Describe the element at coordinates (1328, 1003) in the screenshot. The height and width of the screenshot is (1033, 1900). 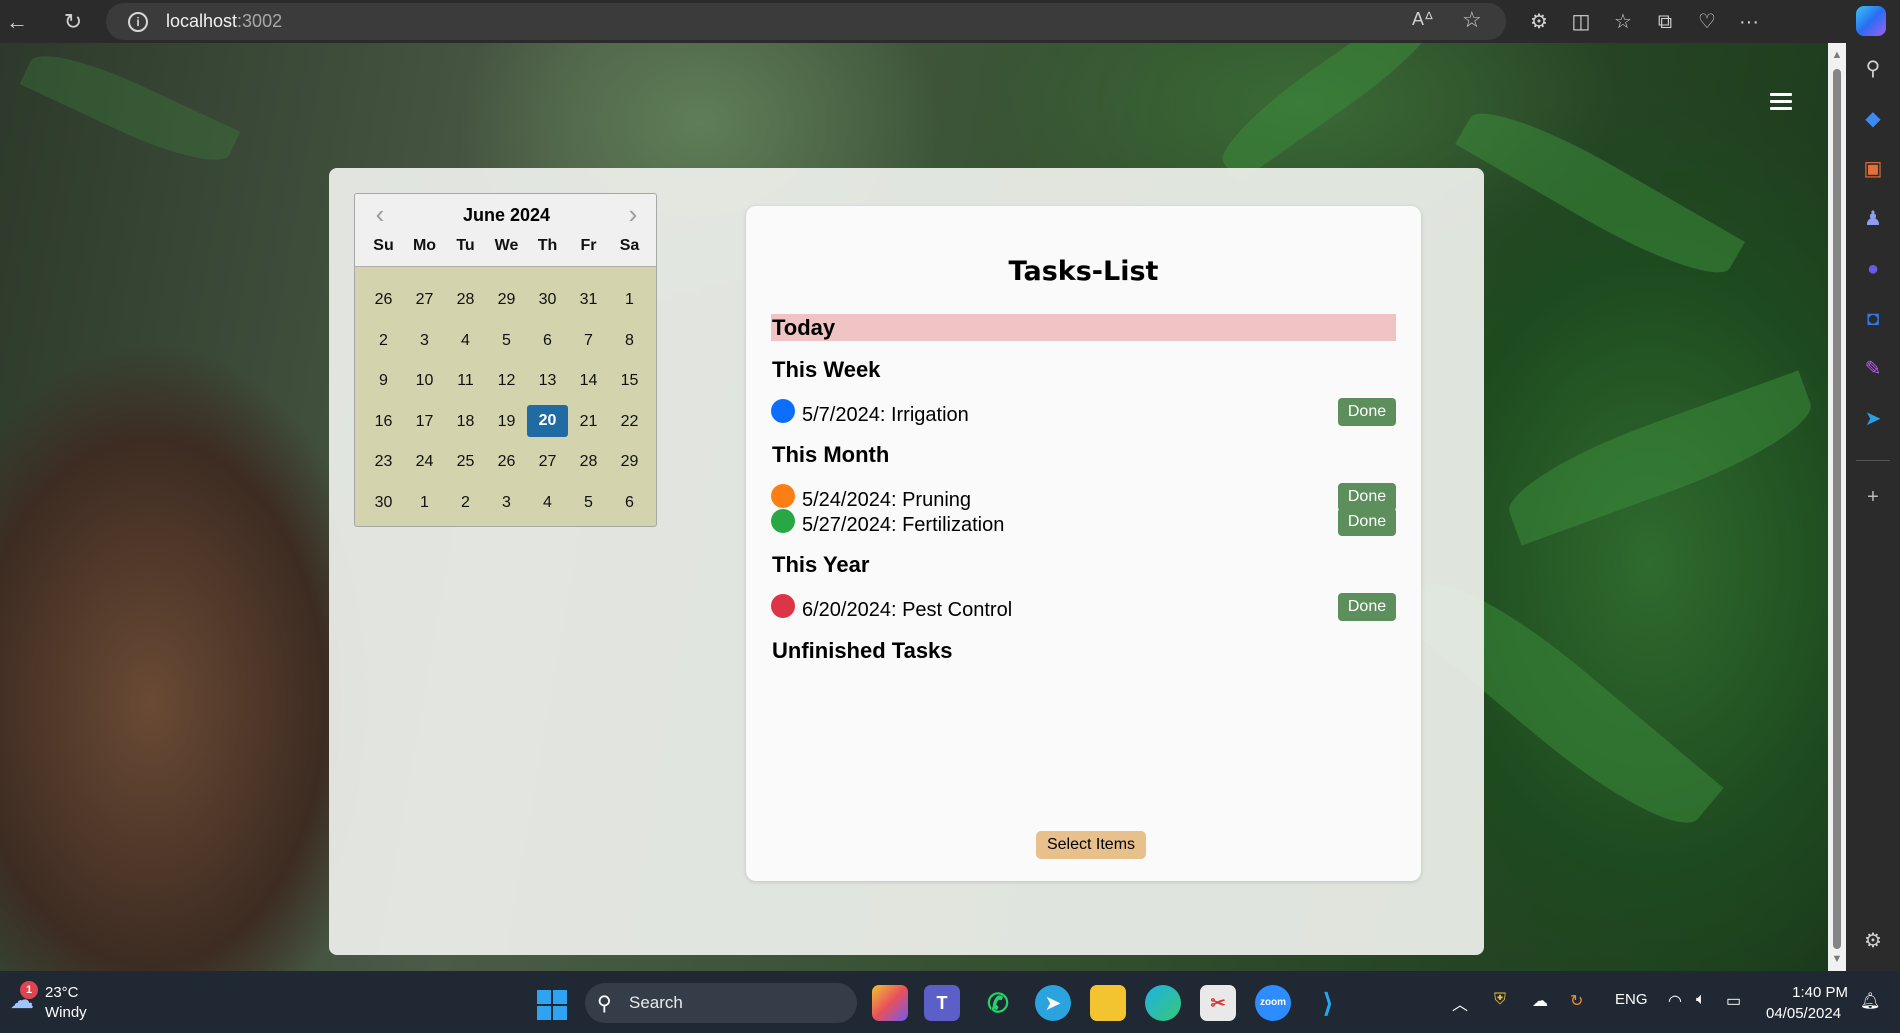
I see `vscode-icon: ⟩` at that location.